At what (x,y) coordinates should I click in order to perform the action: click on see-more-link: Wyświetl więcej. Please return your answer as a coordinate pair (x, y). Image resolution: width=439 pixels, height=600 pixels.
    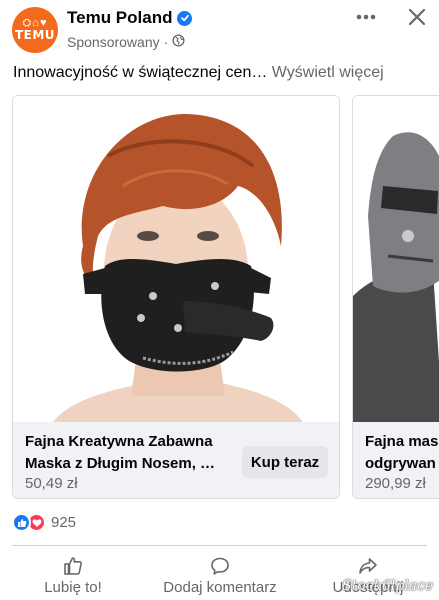
    Looking at the image, I should click on (328, 72).